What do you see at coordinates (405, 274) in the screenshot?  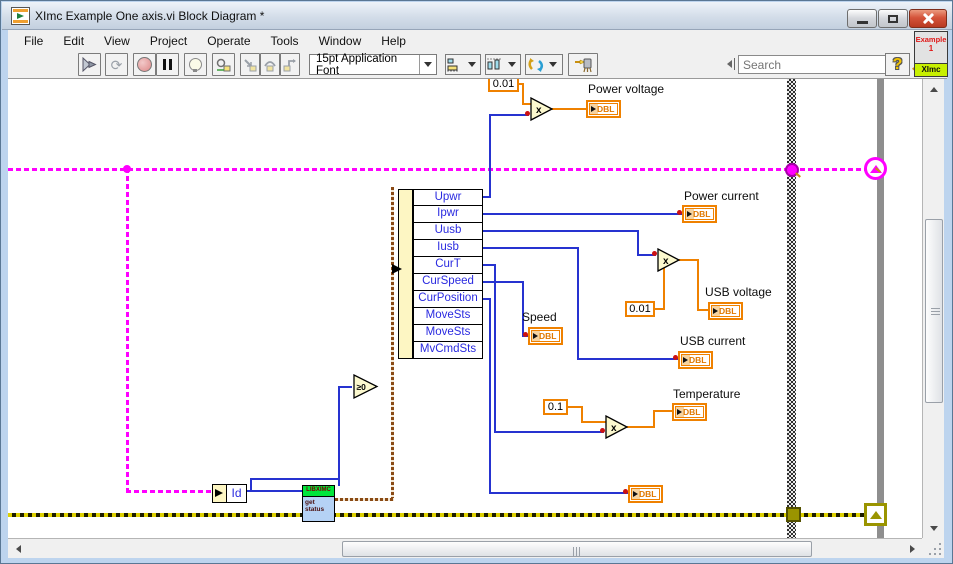 I see `unbundle-input-strip` at bounding box center [405, 274].